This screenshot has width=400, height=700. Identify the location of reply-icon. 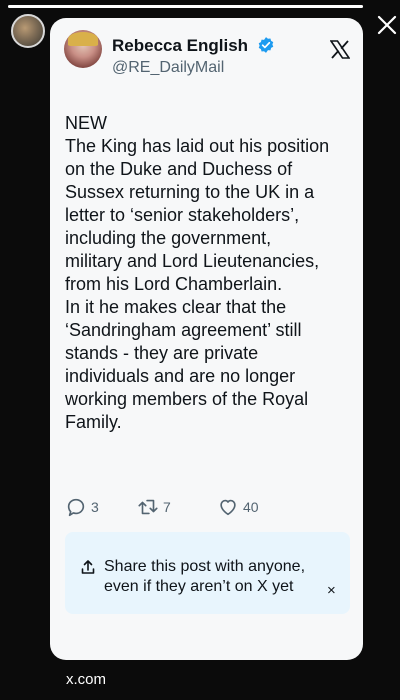
(76, 507).